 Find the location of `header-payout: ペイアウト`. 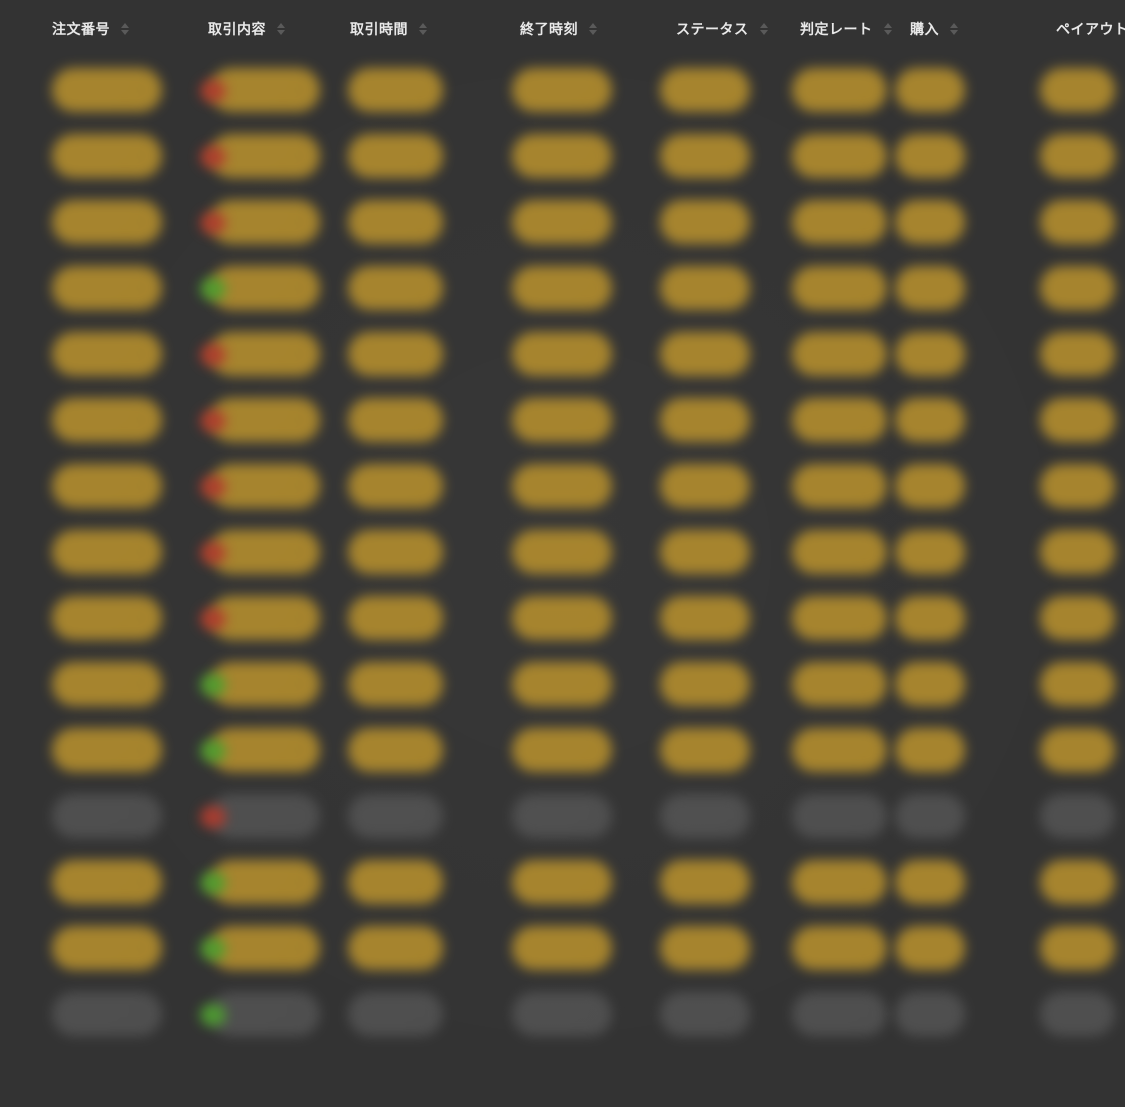

header-payout: ペイアウト is located at coordinates (1090, 29).